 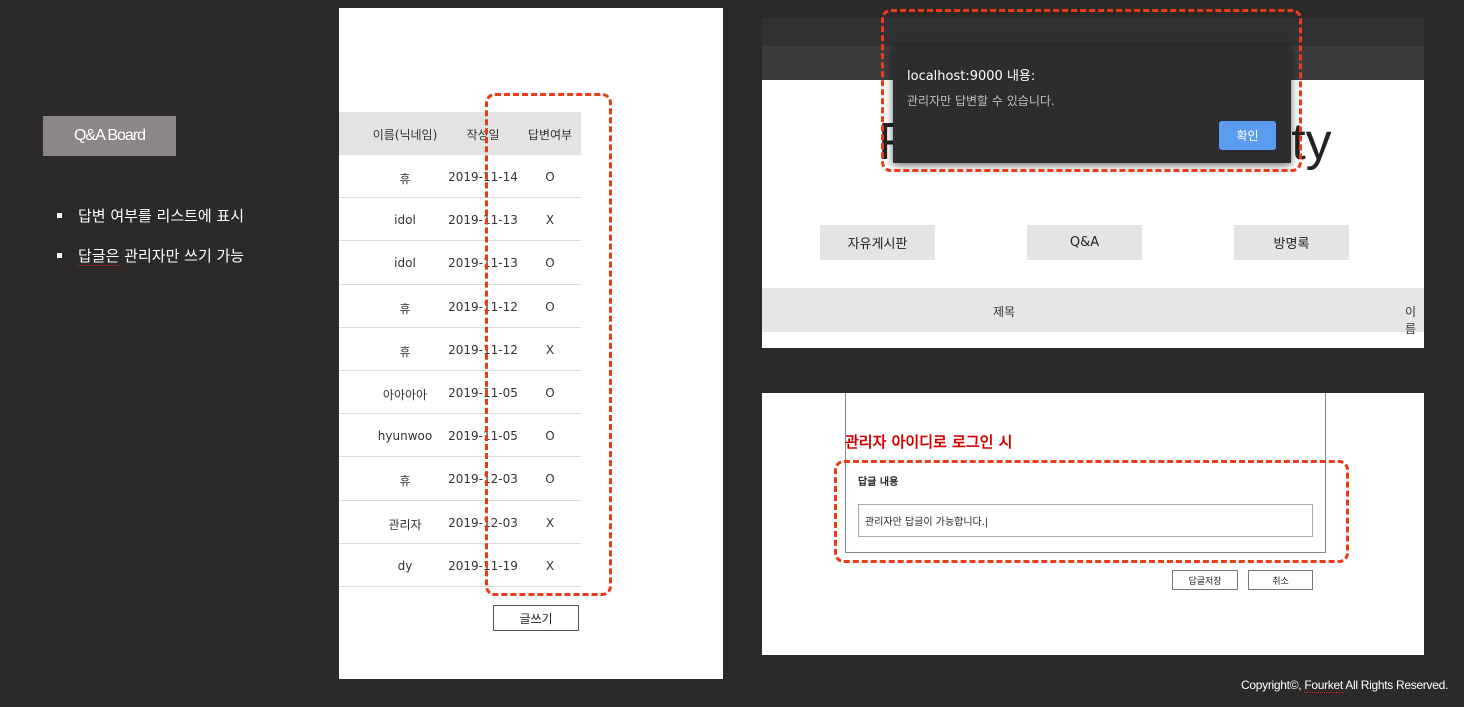 I want to click on feature-list: 답변 여부를 리스트에 표시 답글은 관리자만 쓰기 가능, so click(x=149, y=245).